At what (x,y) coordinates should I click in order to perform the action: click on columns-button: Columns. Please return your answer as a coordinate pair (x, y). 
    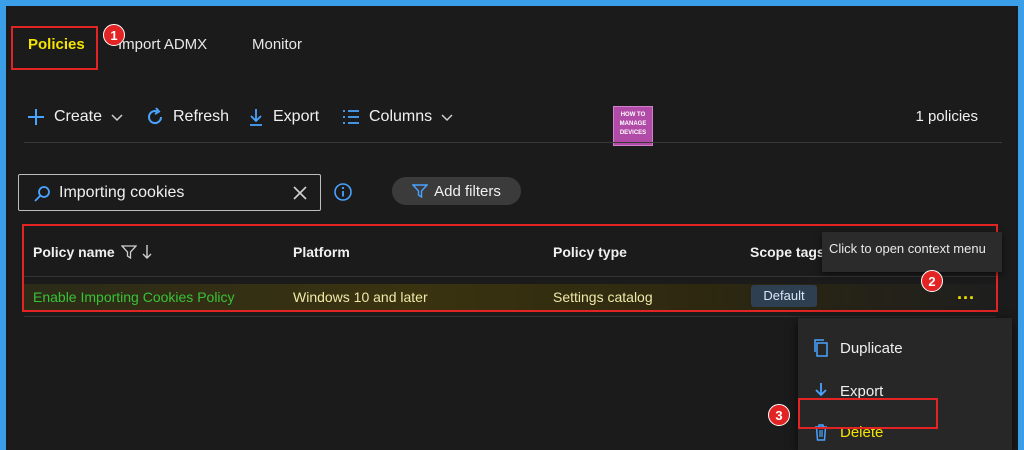
    Looking at the image, I should click on (401, 117).